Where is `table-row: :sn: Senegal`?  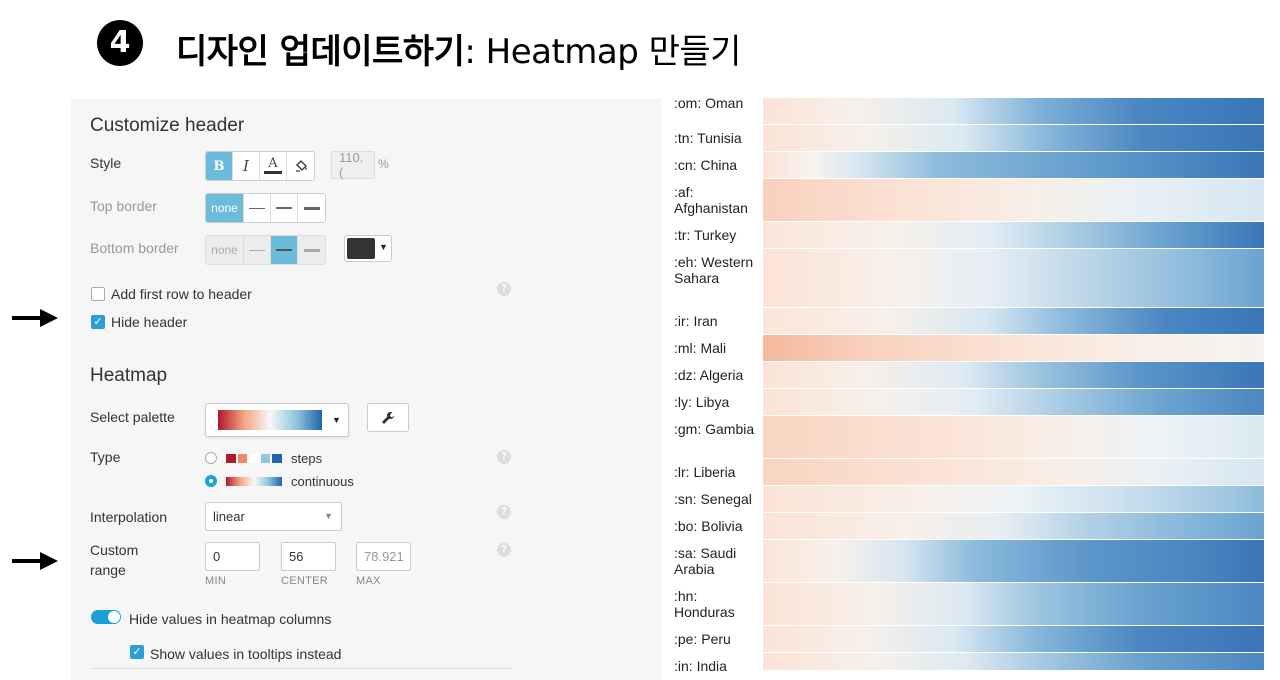 table-row: :sn: Senegal is located at coordinates (966, 499).